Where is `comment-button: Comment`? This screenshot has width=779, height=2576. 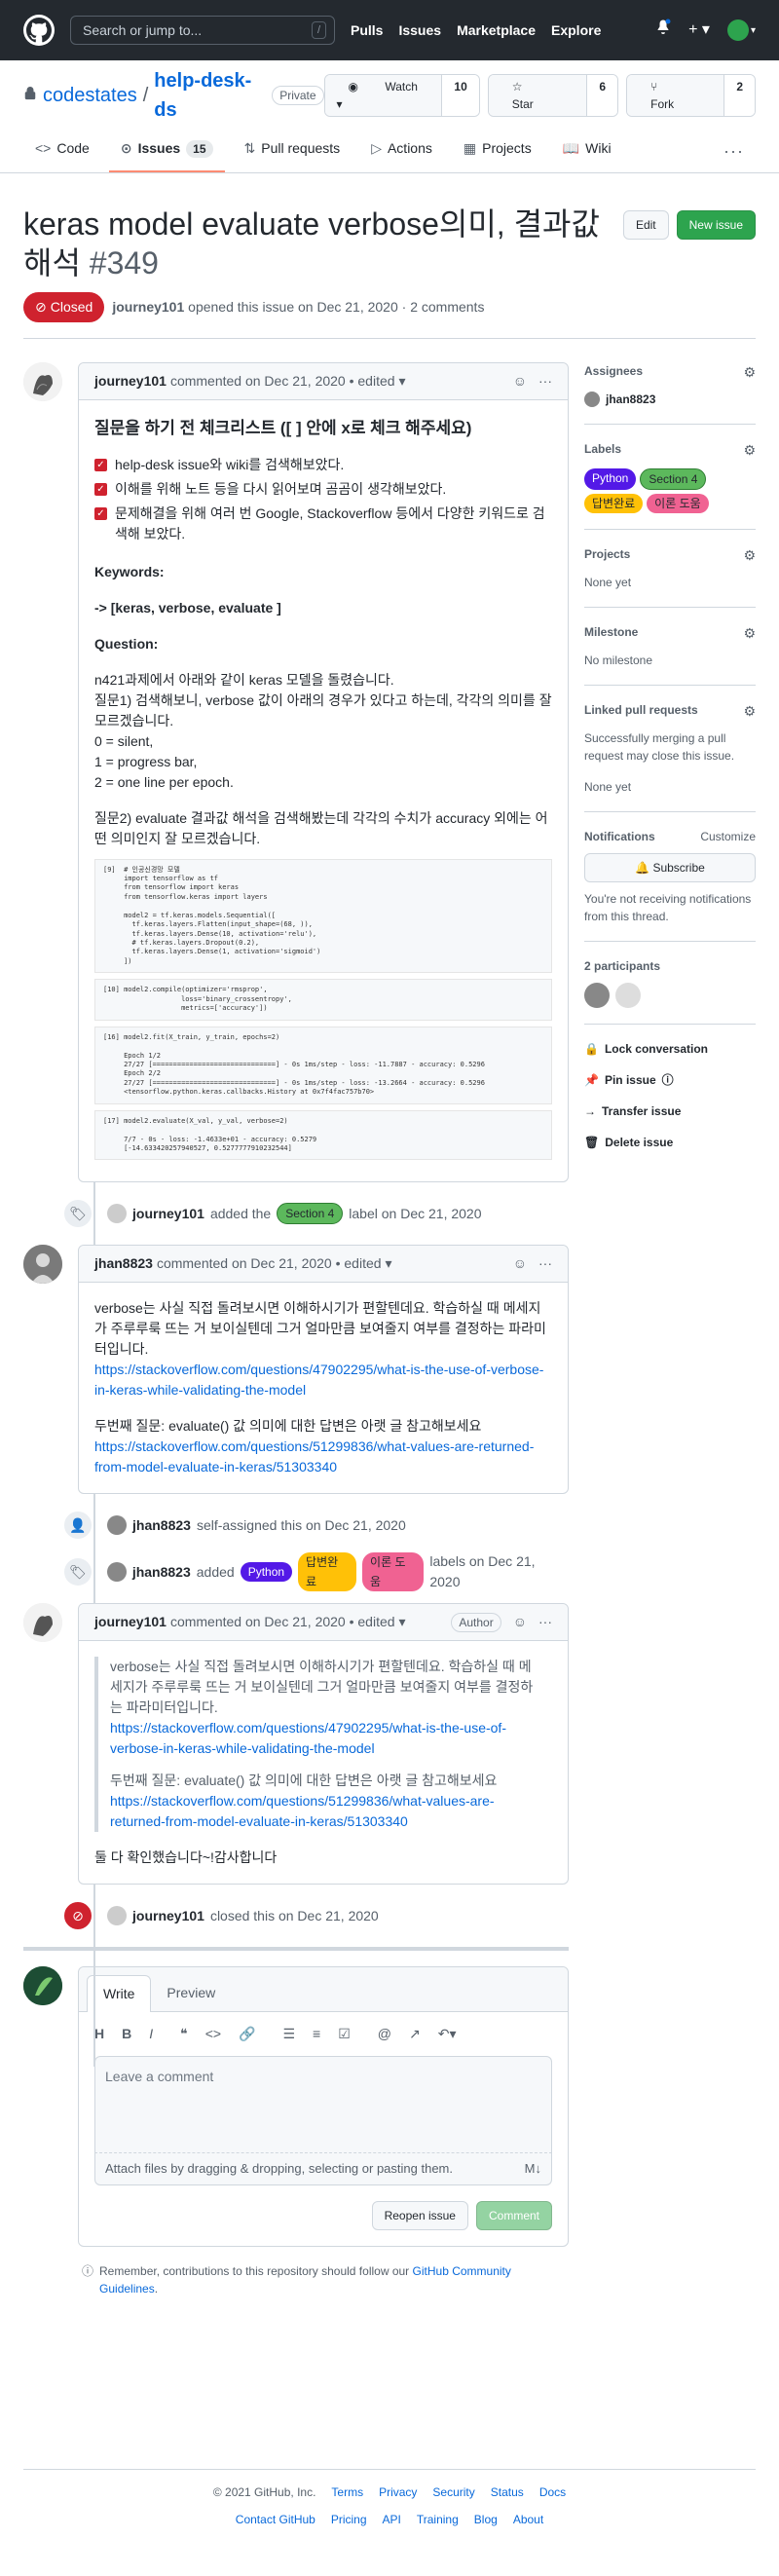
comment-button: Comment is located at coordinates (513, 2215).